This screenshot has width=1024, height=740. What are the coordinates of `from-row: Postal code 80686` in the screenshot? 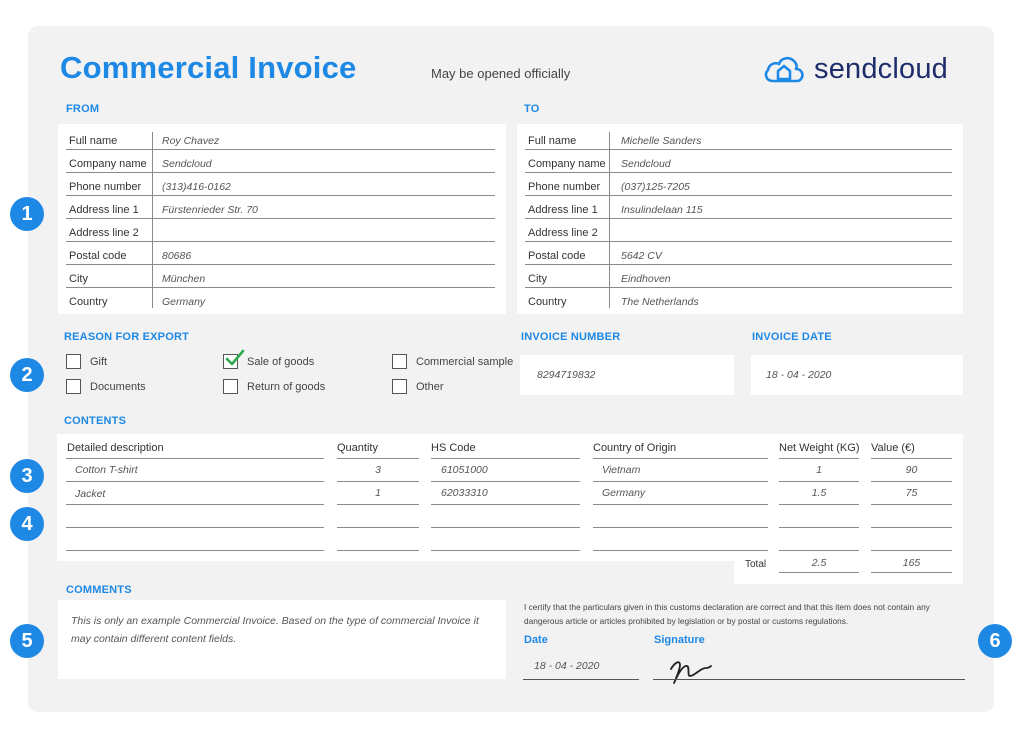 It's located at (280, 253).